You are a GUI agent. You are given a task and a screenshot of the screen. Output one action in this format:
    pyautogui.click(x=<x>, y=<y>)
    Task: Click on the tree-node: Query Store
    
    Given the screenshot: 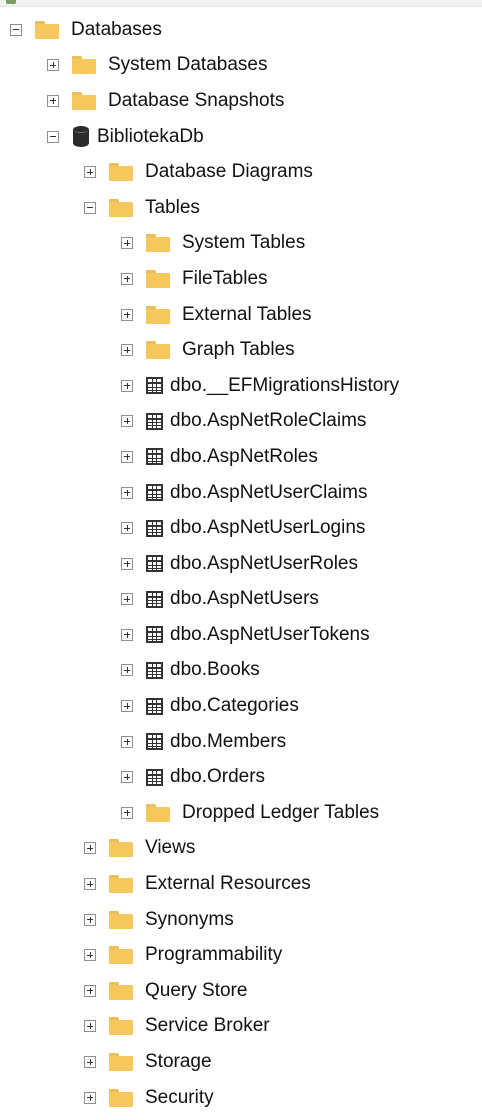 What is the action you would take?
    pyautogui.click(x=241, y=991)
    